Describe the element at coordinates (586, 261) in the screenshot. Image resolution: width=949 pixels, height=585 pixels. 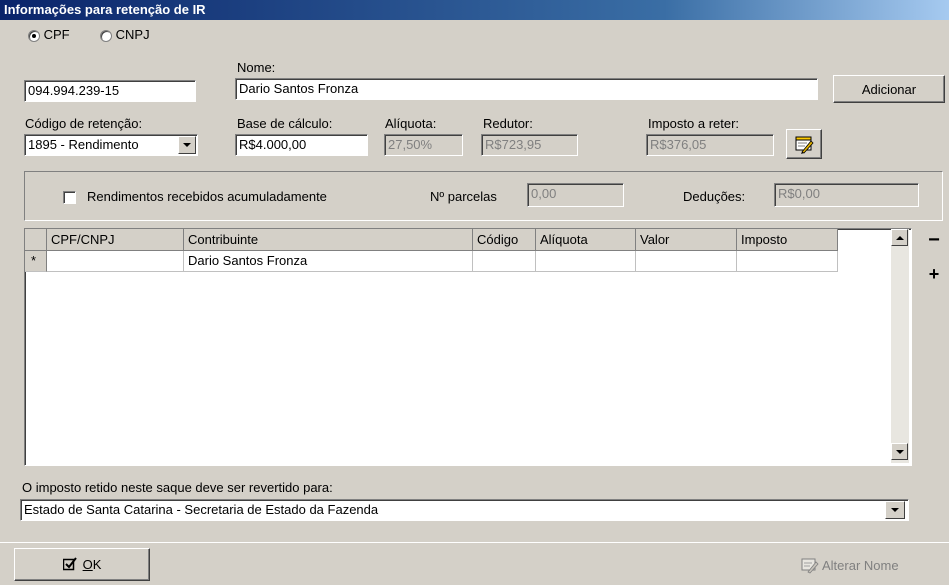
I see `table-cell-aliquota` at that location.